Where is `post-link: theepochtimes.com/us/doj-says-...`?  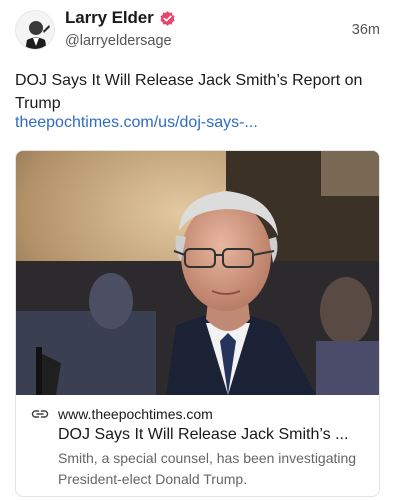 post-link: theepochtimes.com/us/doj-says-... is located at coordinates (136, 123).